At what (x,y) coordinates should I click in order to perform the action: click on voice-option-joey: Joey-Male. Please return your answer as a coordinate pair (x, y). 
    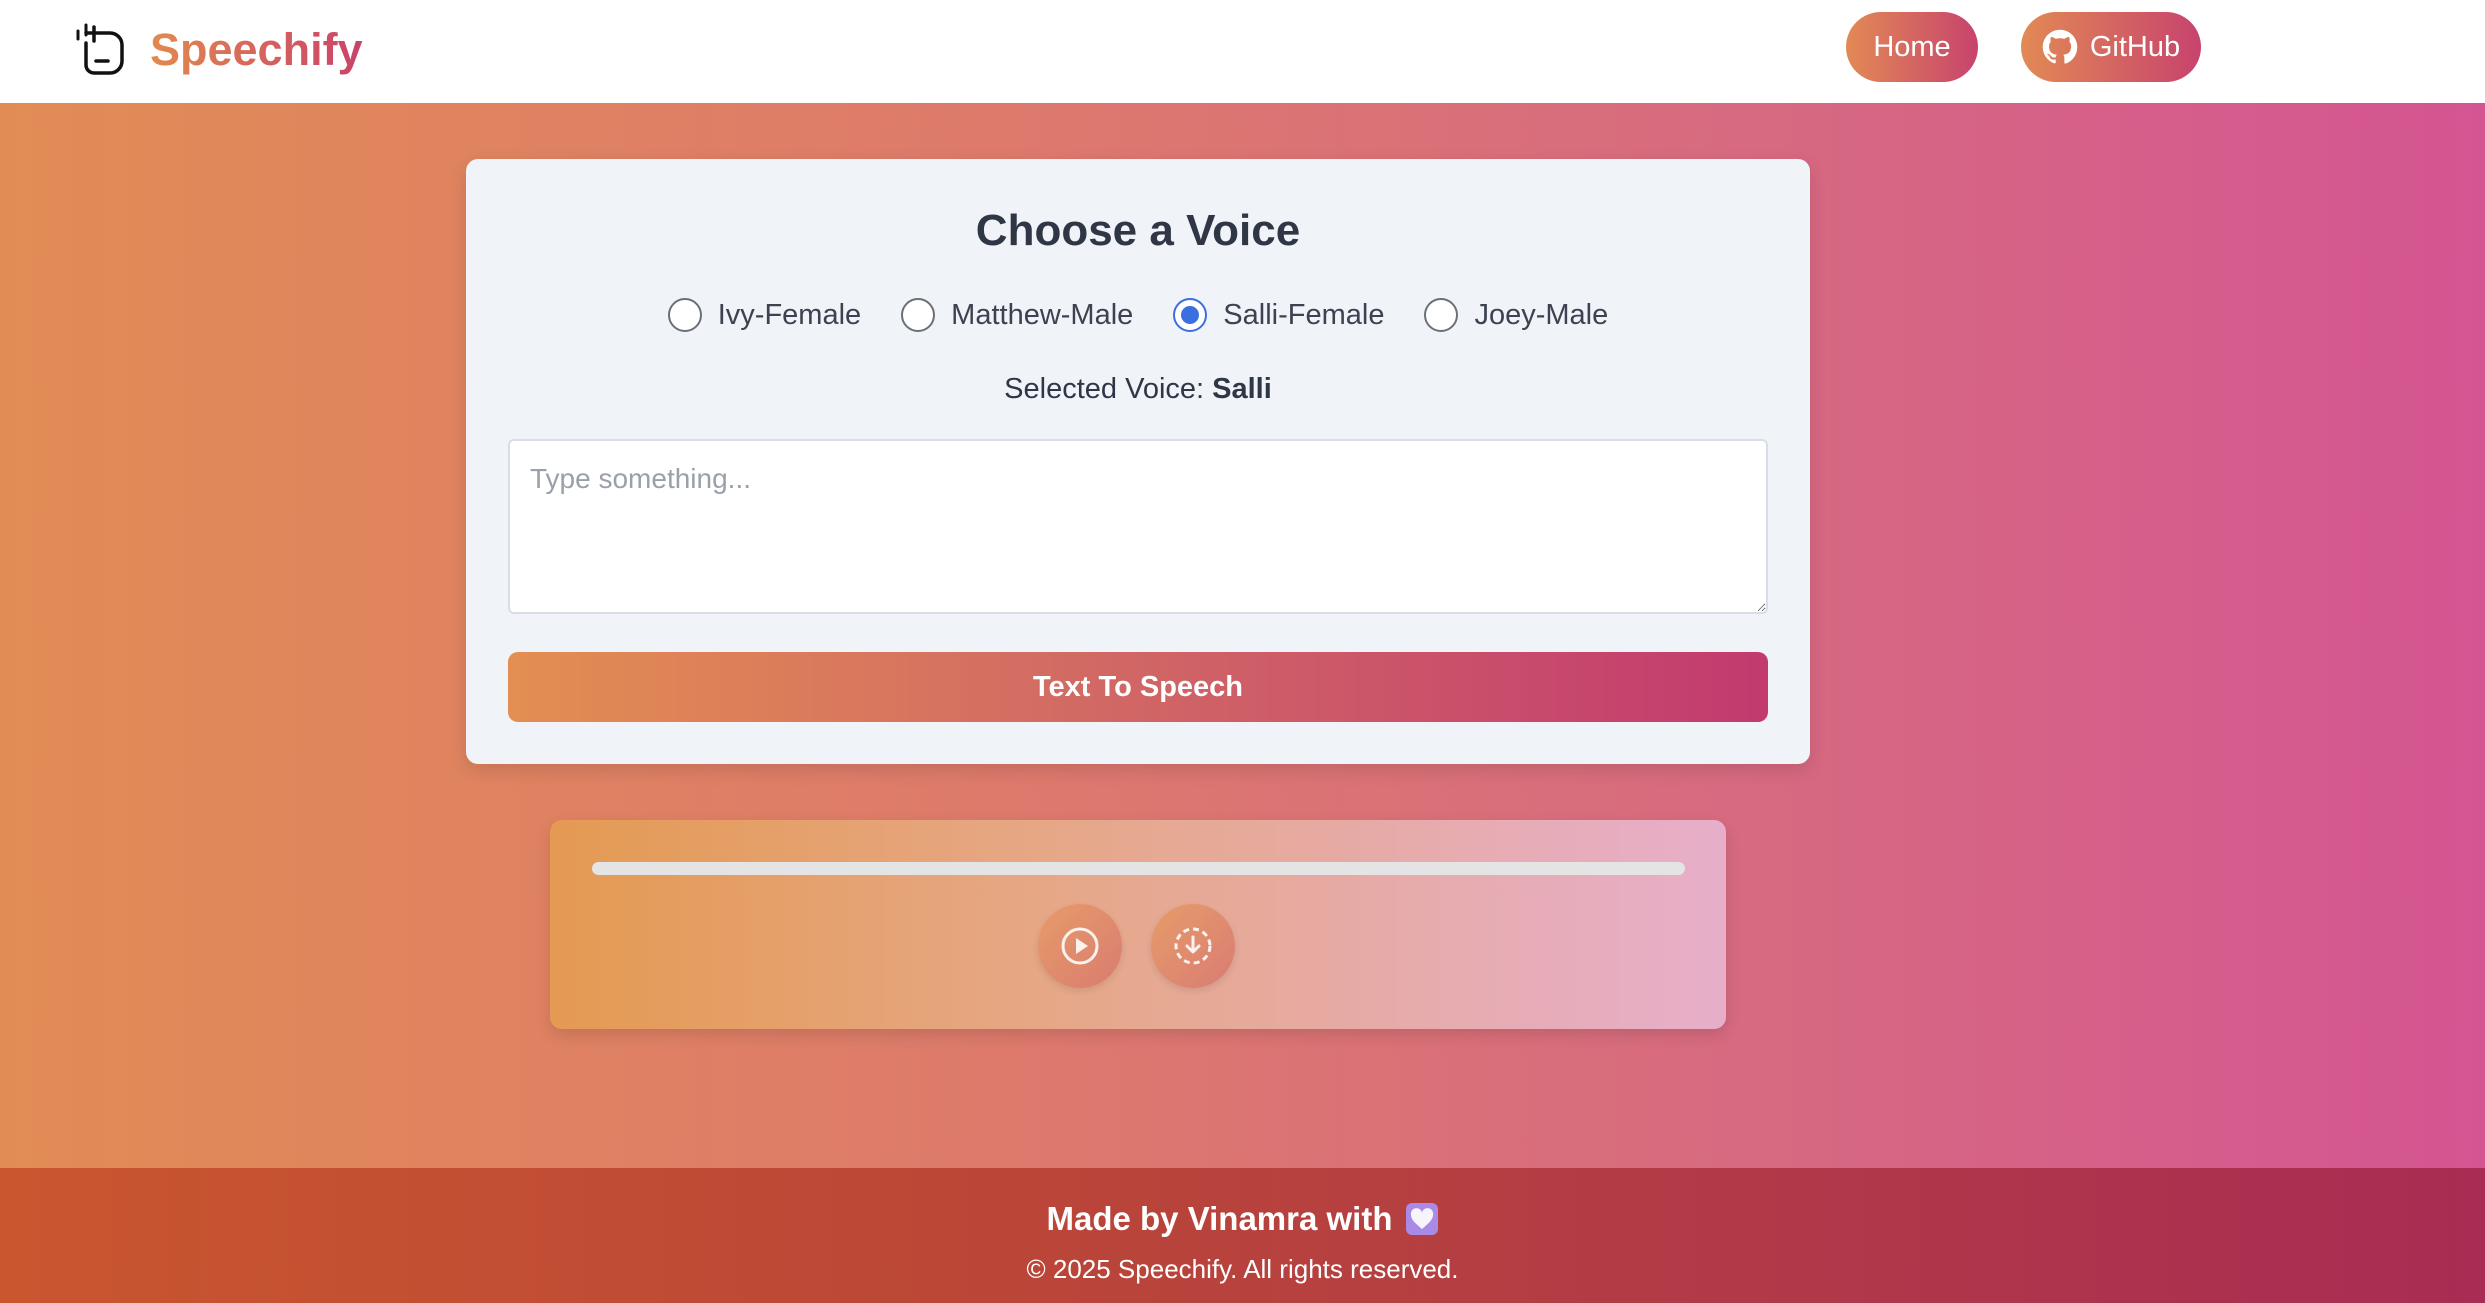
    Looking at the image, I should click on (1516, 315).